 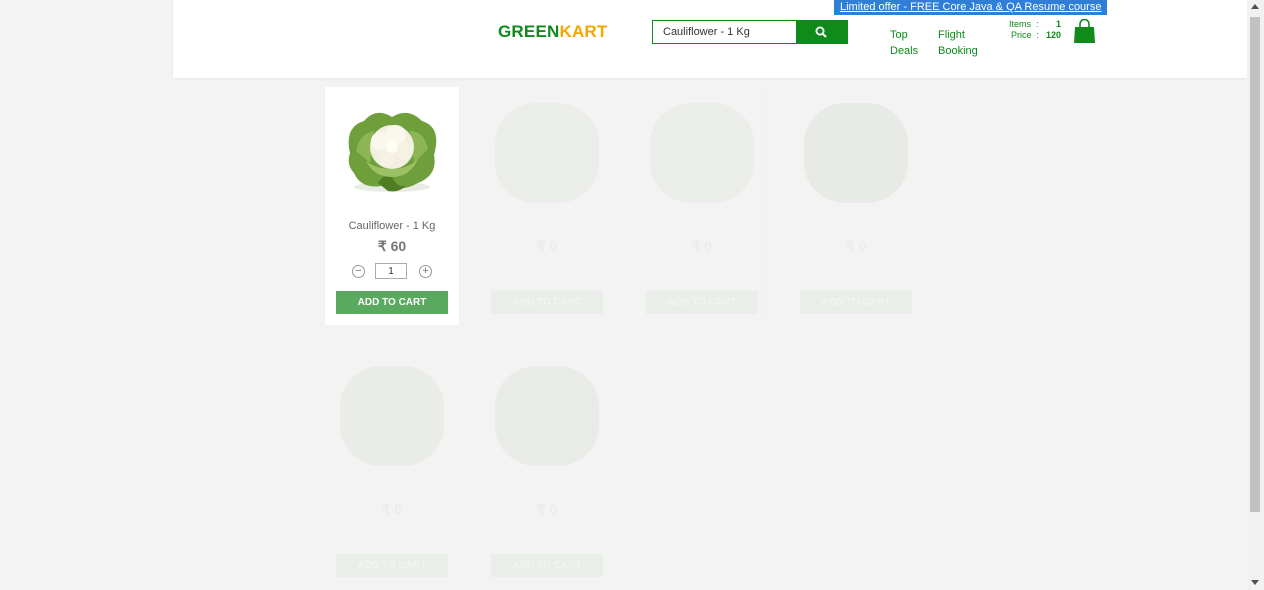 I want to click on quantity-stepper: − +, so click(x=392, y=271).